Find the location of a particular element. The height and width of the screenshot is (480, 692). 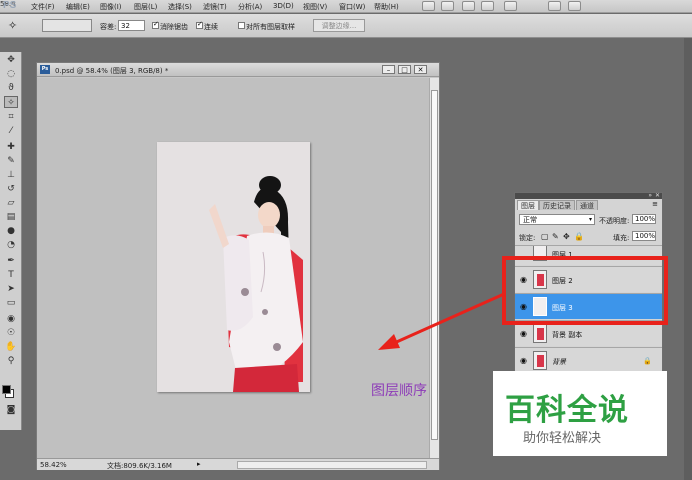

minimize-button: – is located at coordinates (388, 69).